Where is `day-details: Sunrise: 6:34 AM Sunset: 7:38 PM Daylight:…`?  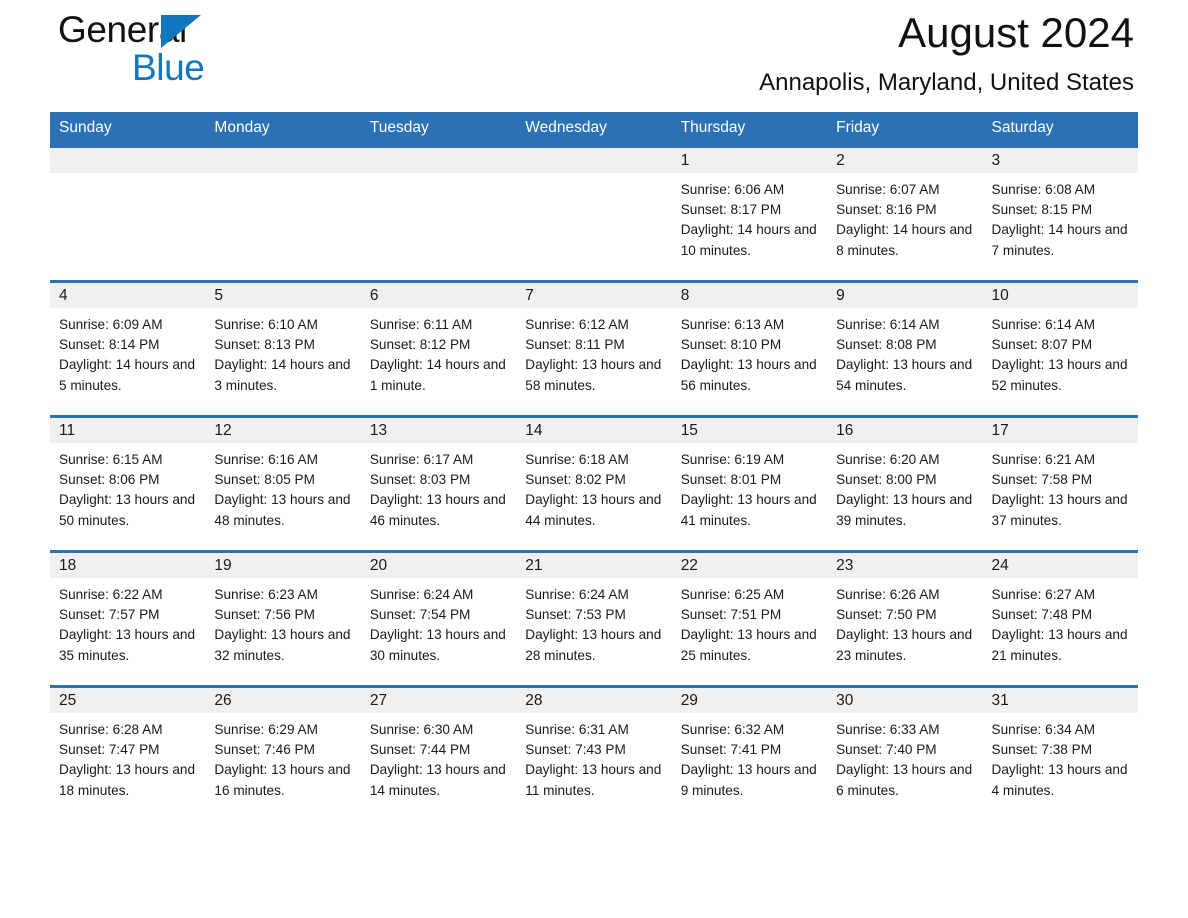
day-details: Sunrise: 6:34 AM Sunset: 7:38 PM Daylight:… is located at coordinates (1060, 757).